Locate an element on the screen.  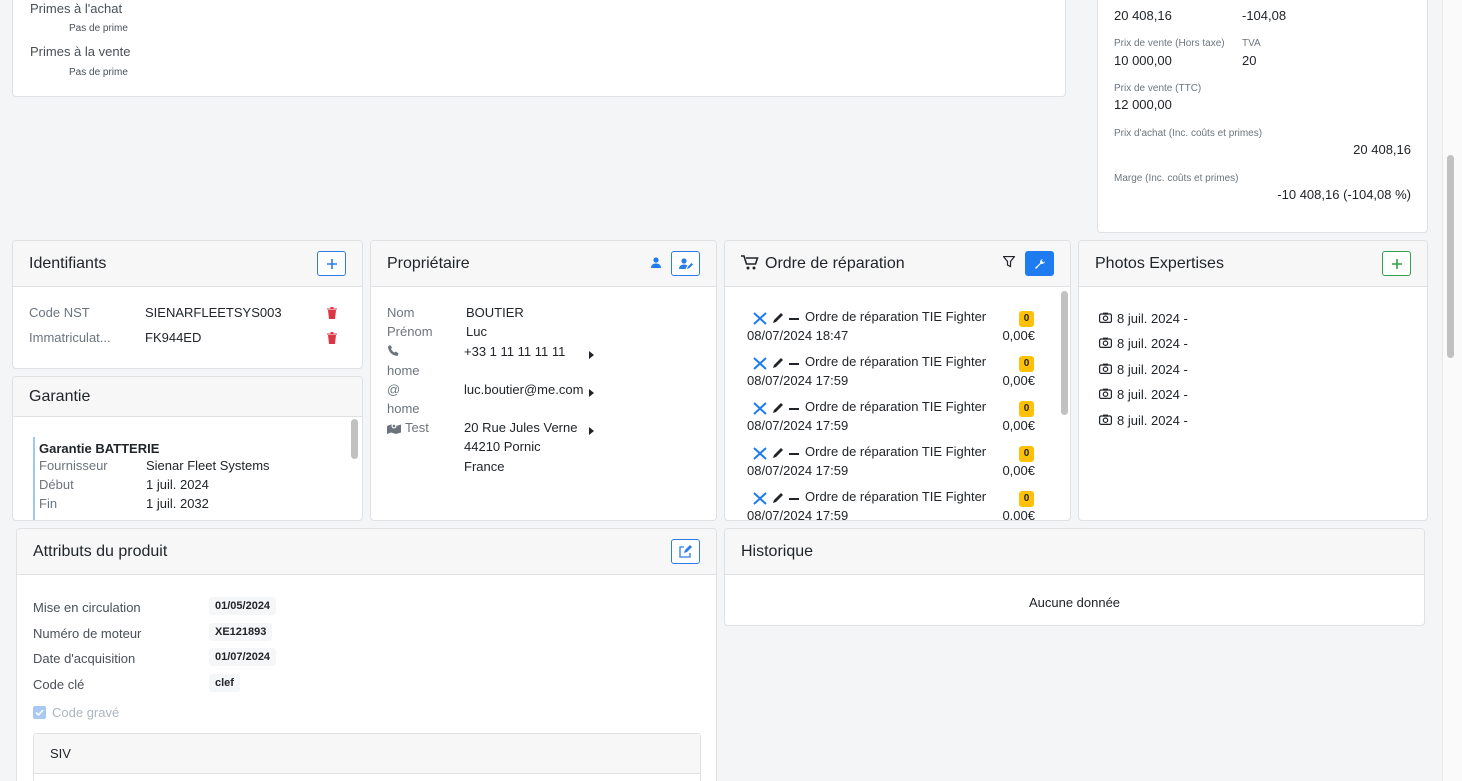
attribut-value: 01/05/2024 is located at coordinates (243, 606).